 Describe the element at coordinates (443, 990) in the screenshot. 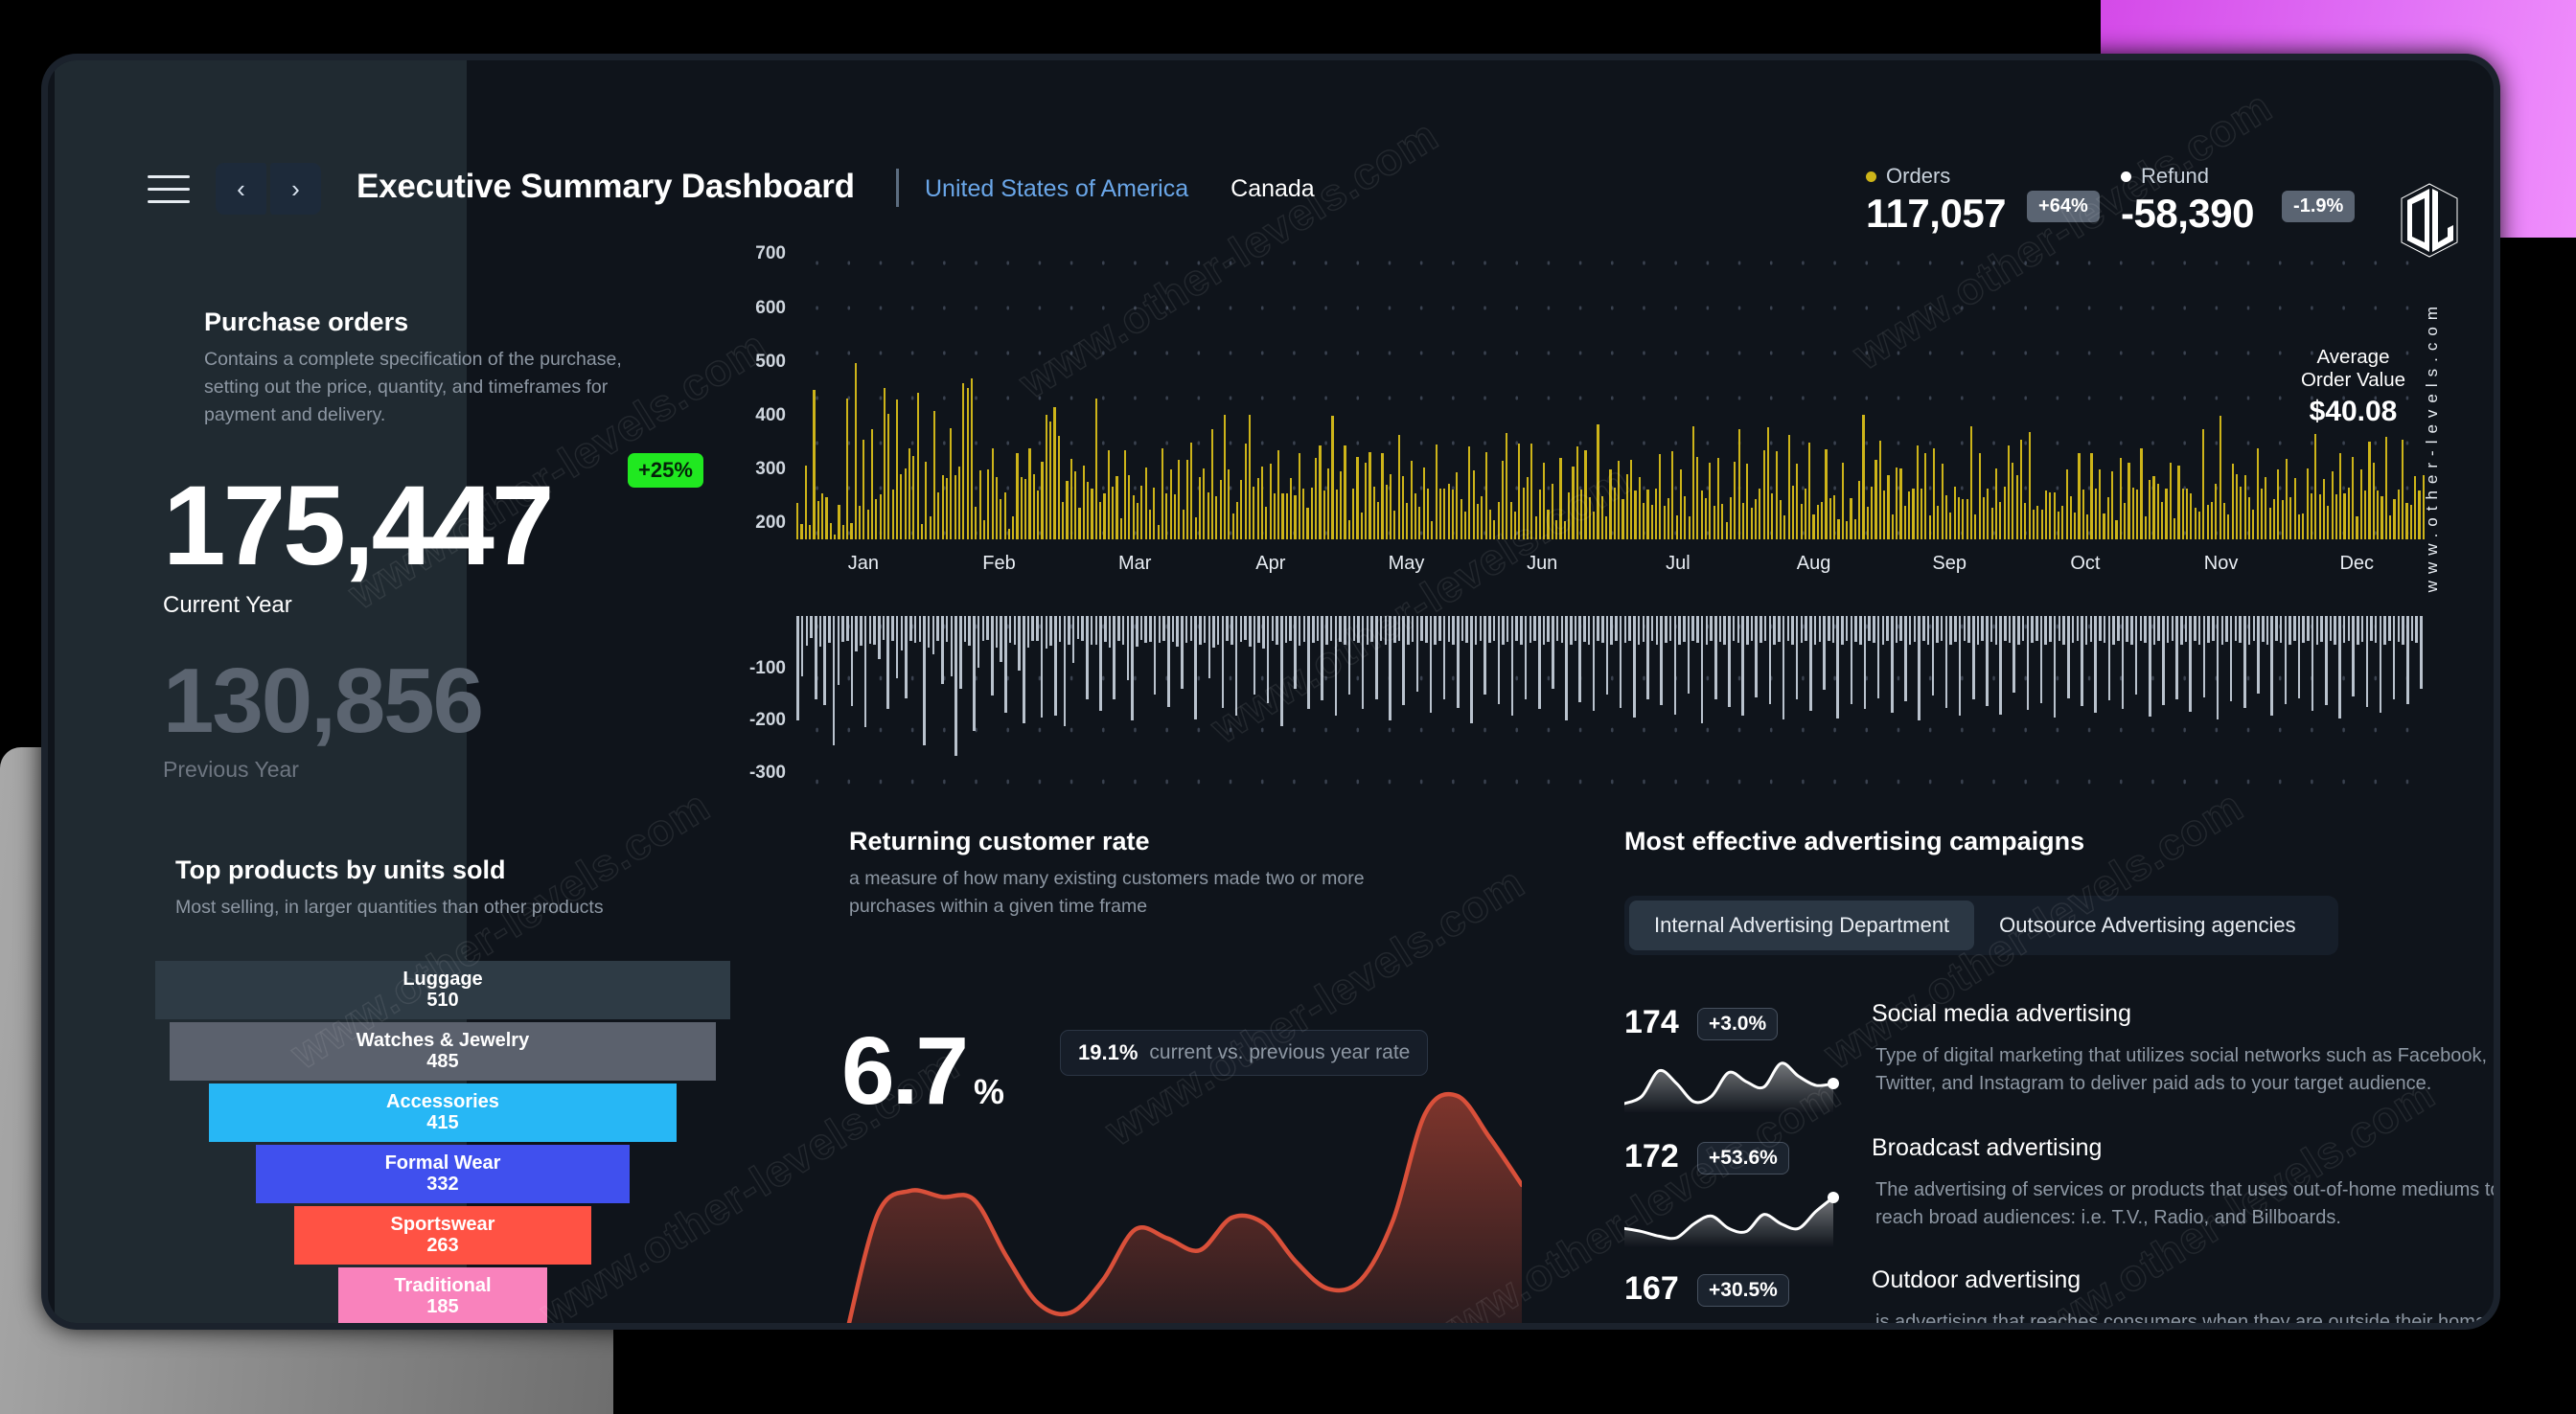

I see `funnel-row: Luggage 510` at that location.